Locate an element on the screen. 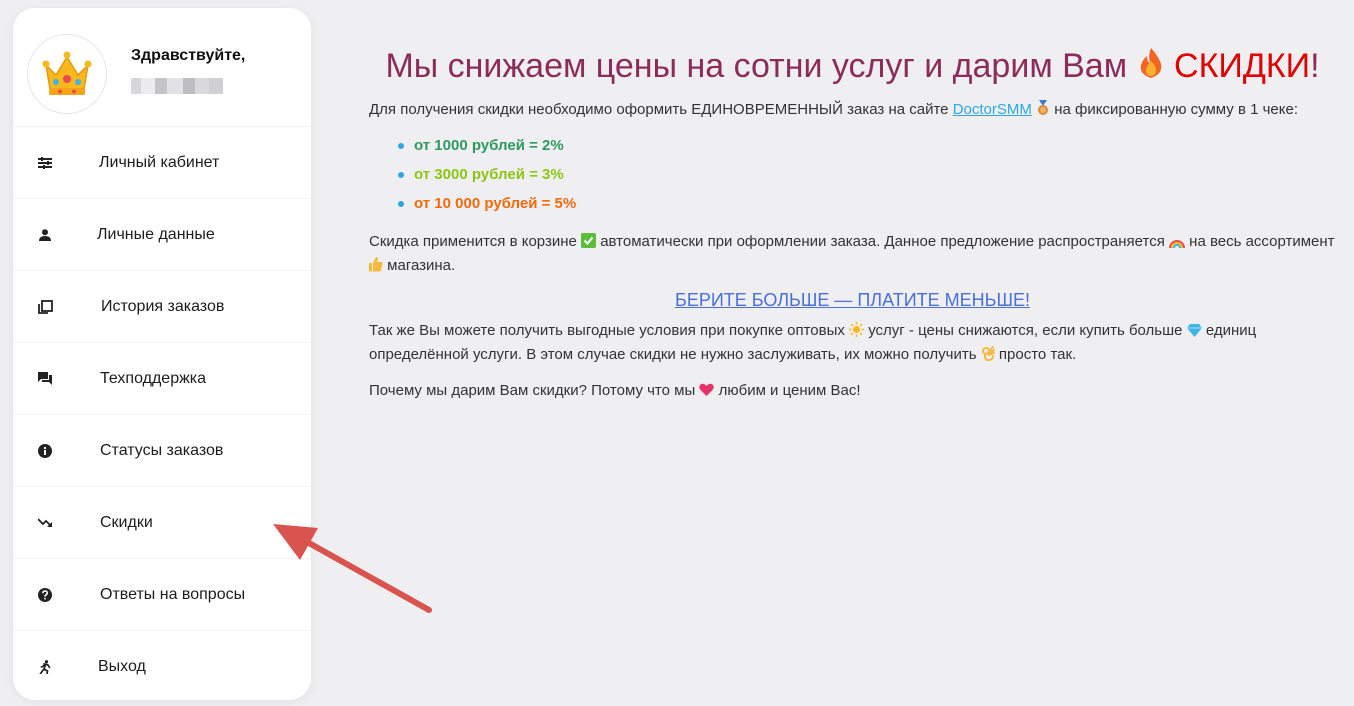  sidebar-item-label: История заказов is located at coordinates (163, 306).